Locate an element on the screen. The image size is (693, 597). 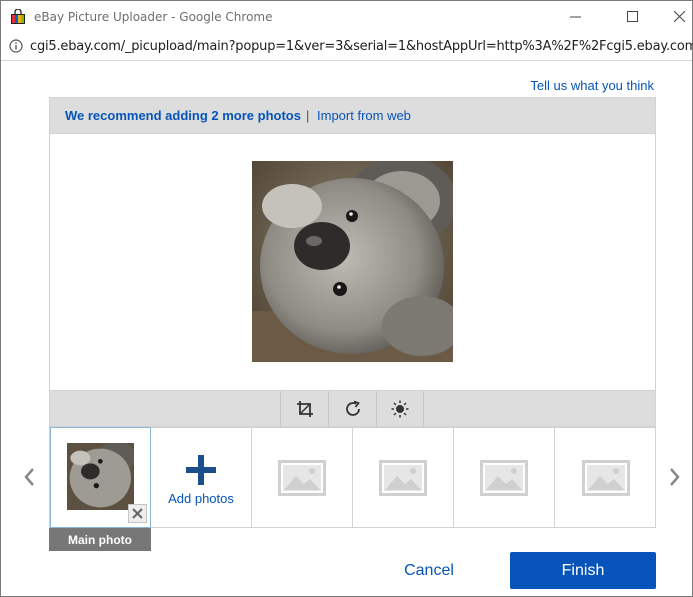
maximize-icon is located at coordinates (632, 16).